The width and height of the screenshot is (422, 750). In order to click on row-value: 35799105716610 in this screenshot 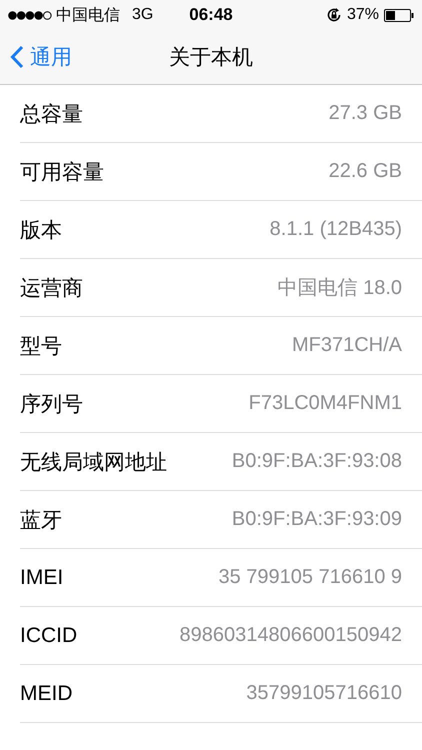, I will do `click(324, 693)`.